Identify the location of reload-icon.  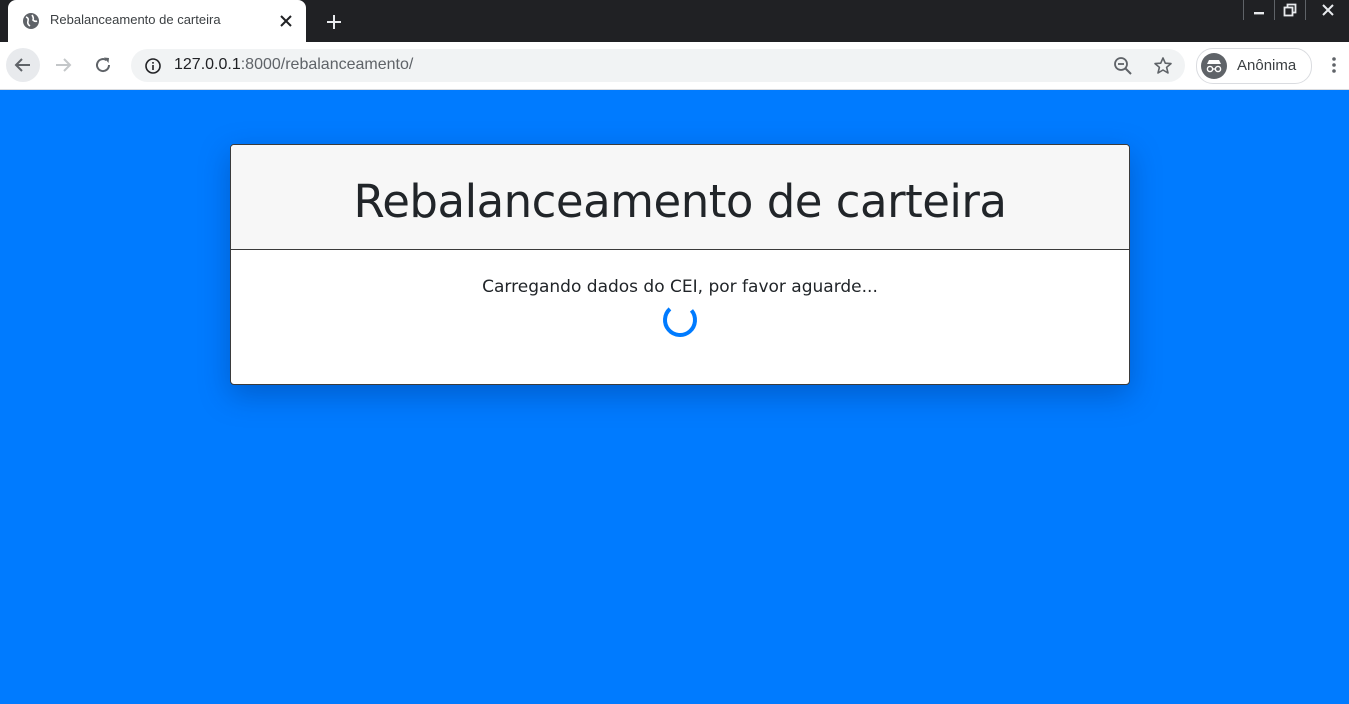
(103, 65).